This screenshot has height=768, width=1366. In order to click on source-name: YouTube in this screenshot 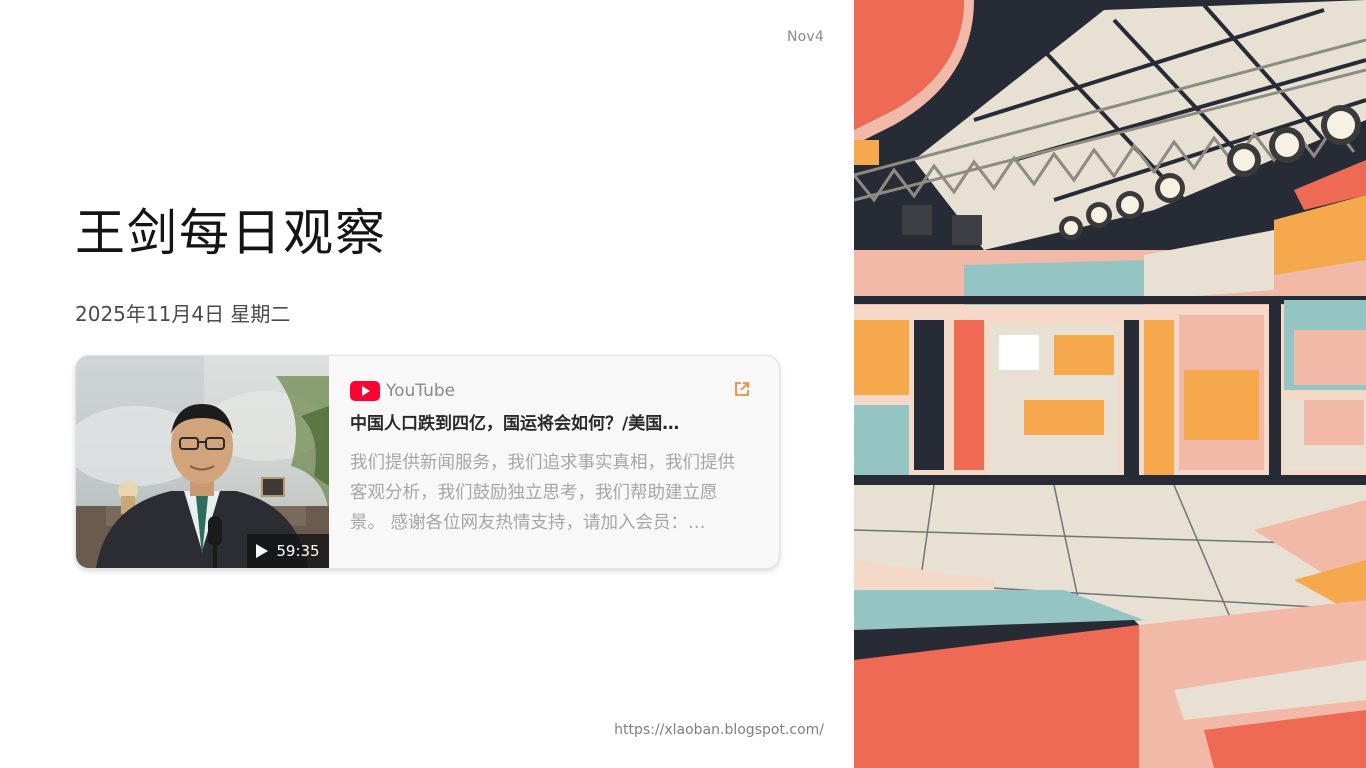, I will do `click(421, 391)`.